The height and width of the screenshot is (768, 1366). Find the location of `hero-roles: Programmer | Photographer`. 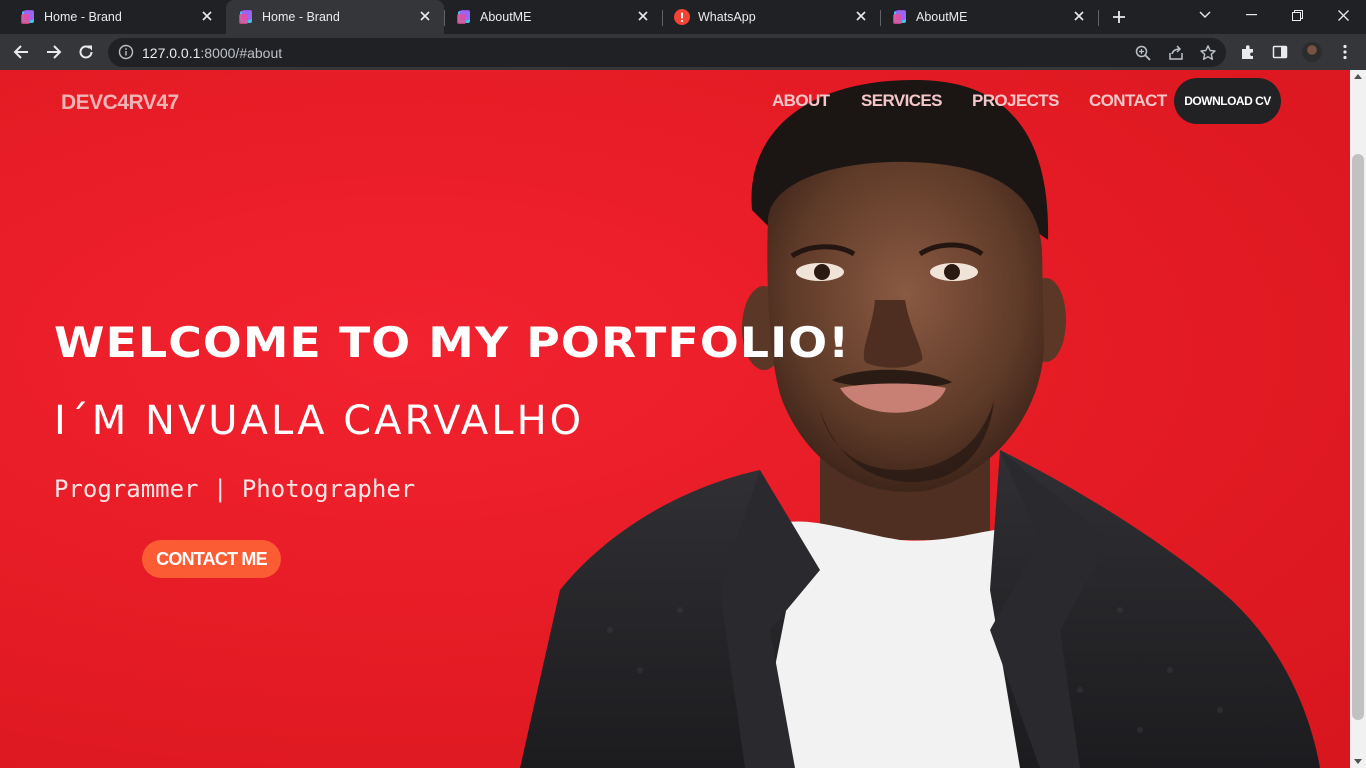

hero-roles: Programmer | Photographer is located at coordinates (235, 489).